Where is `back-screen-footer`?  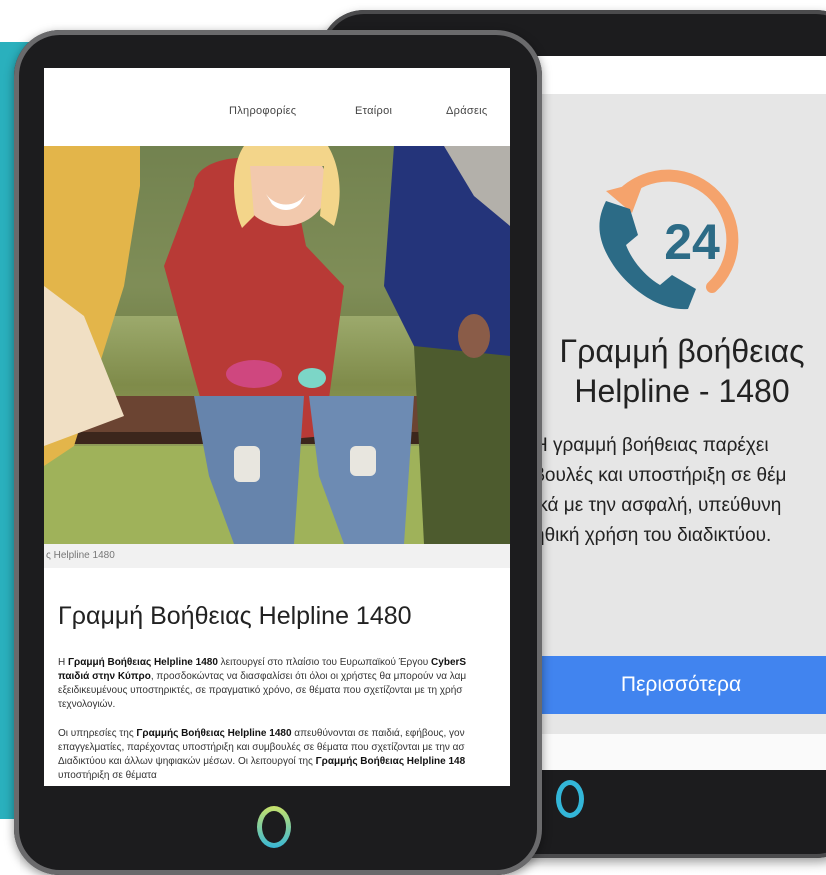 back-screen-footer is located at coordinates (675, 752).